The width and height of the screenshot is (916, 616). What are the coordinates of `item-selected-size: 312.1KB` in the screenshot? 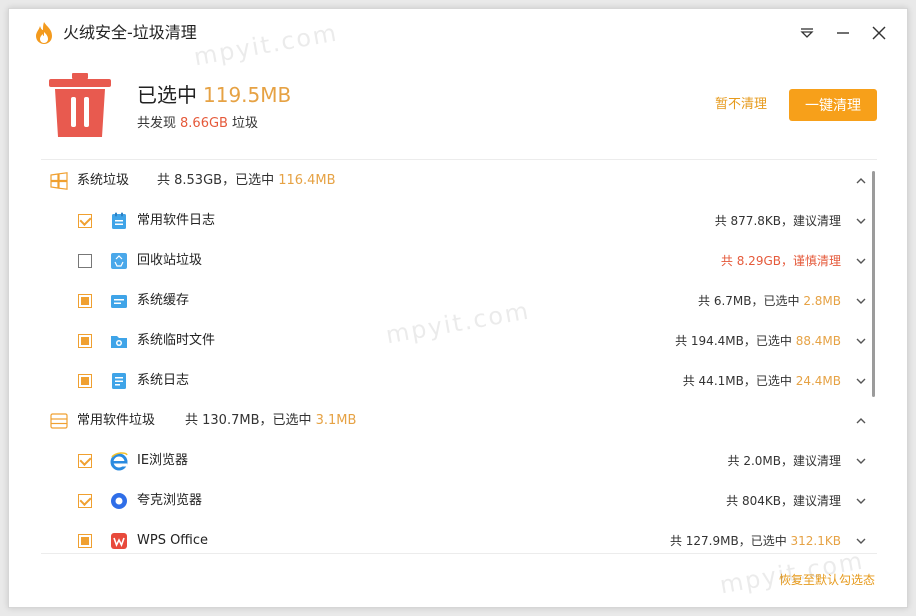 It's located at (815, 541).